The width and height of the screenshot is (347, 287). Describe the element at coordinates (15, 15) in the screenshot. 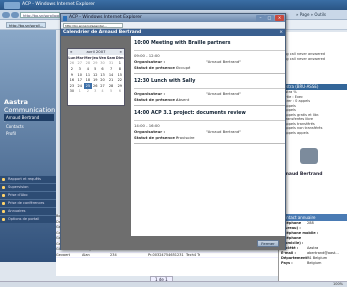

I see `forward-button` at that location.